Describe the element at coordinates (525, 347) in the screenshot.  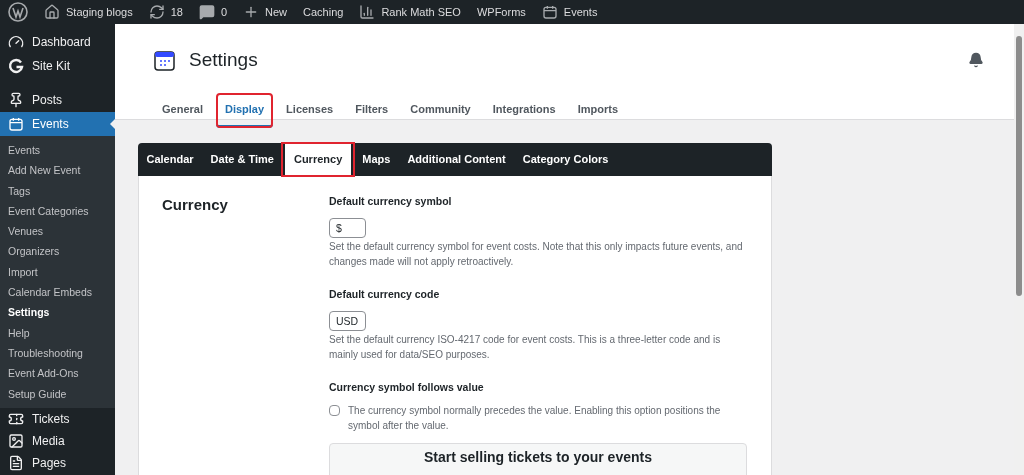
I see `help-text: Set the default currency ISO-4217 code for event costs. This is a three-letter code and is mainly used for data/SEO purposes.` at that location.